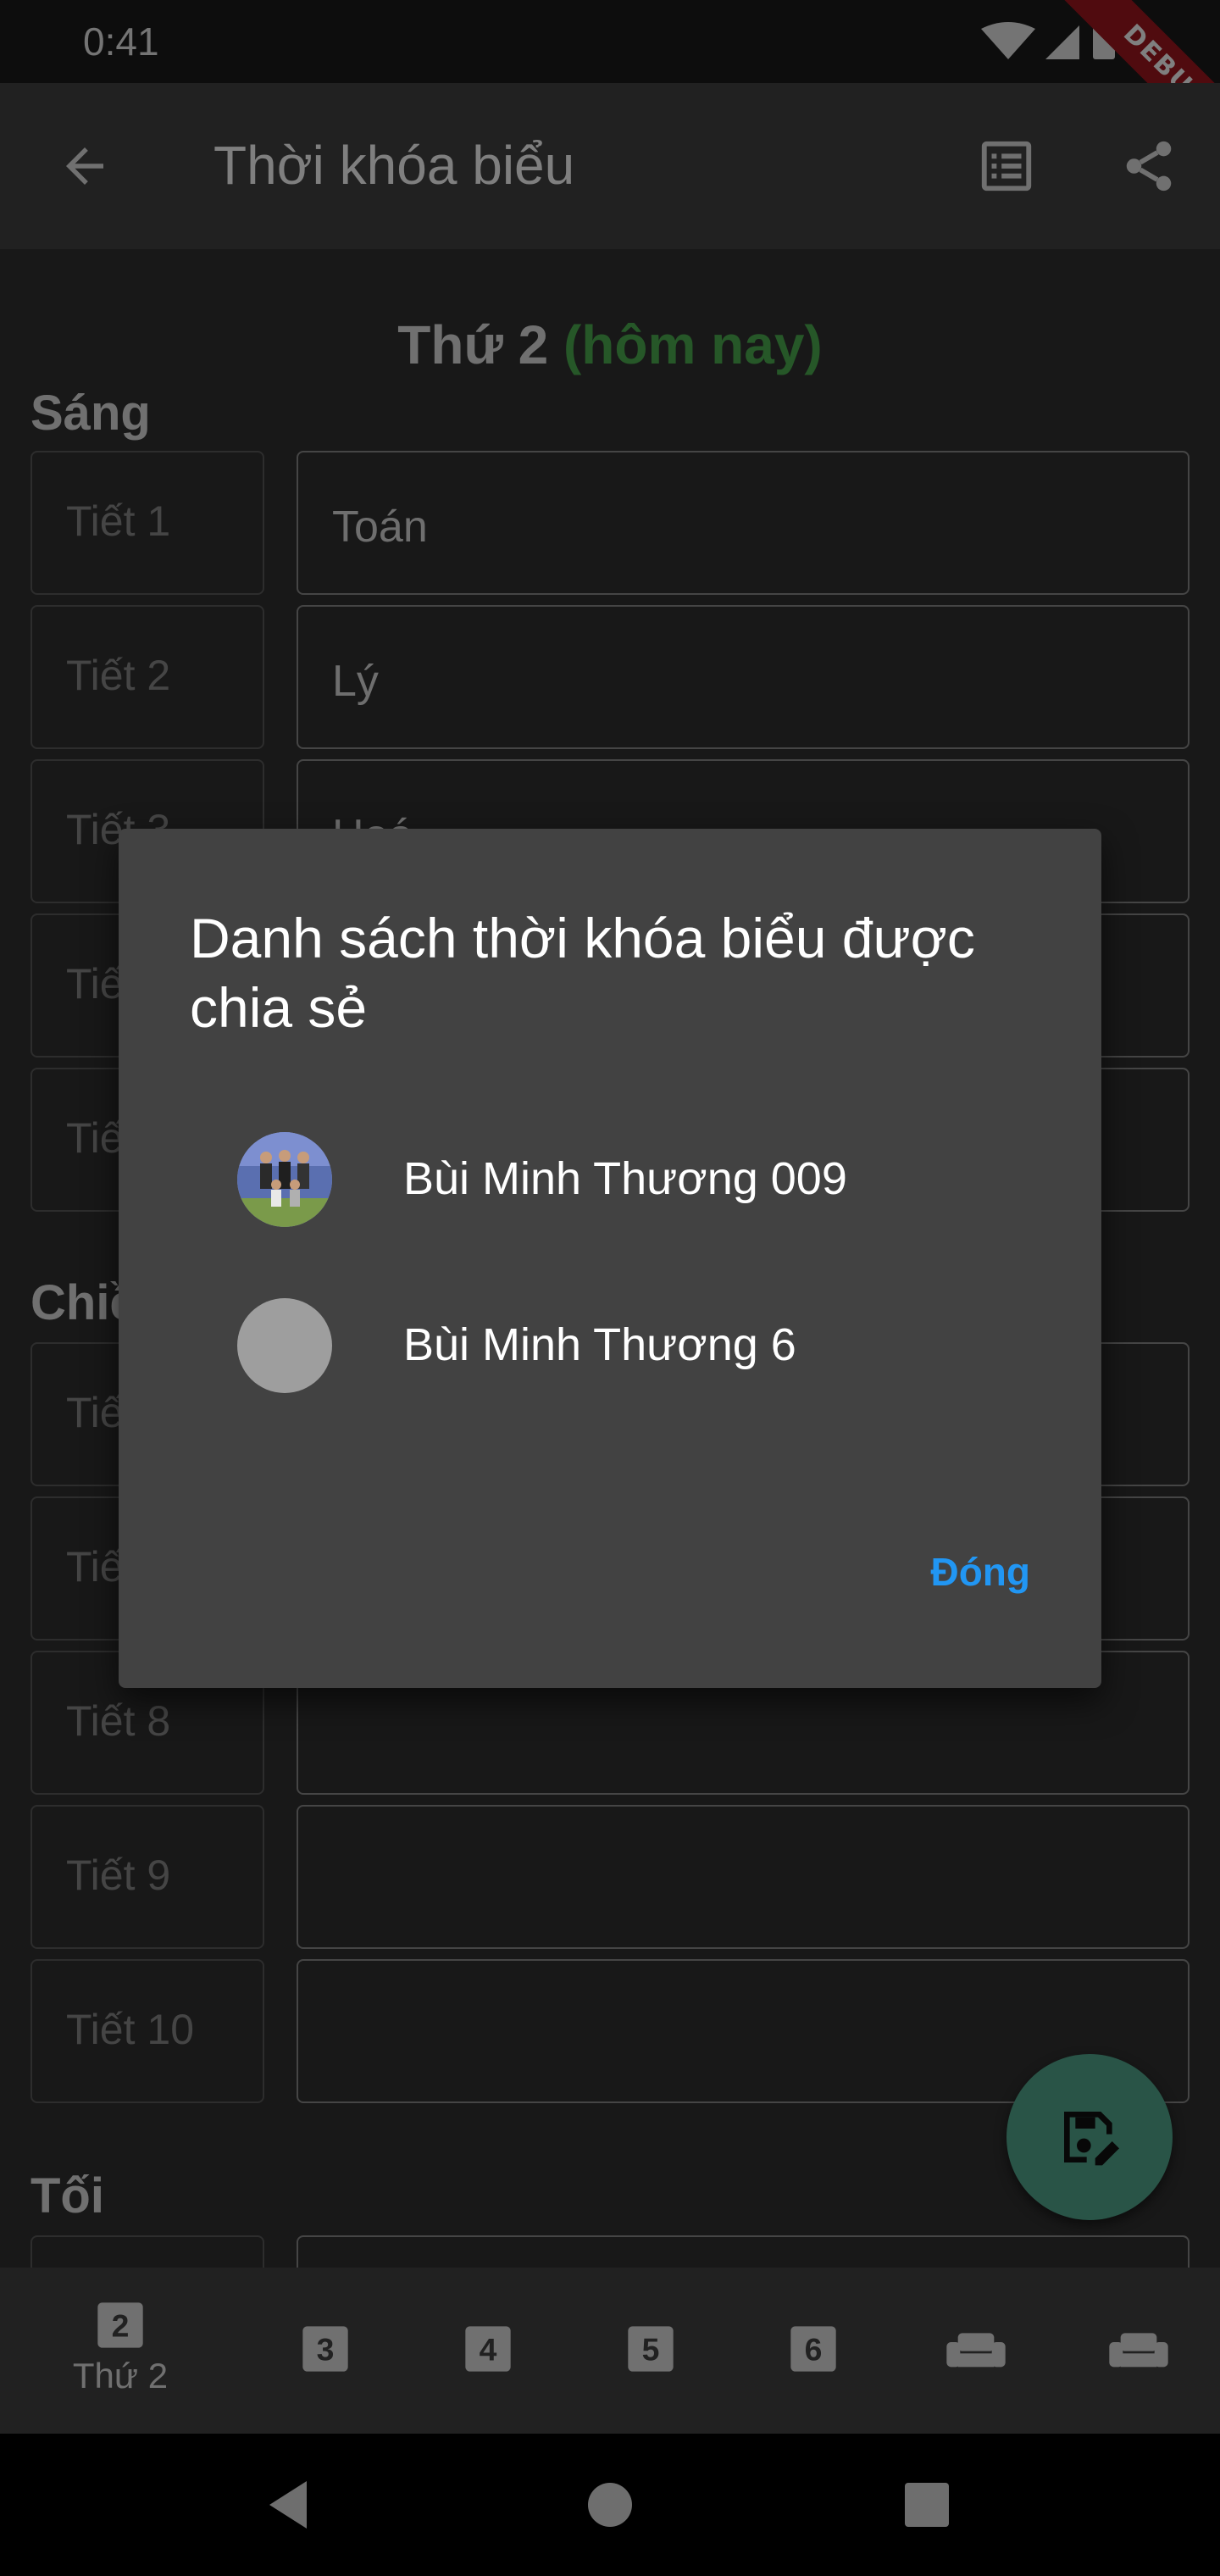 The image size is (1220, 2576). I want to click on shared-schedule-item: Bùi Minh Thương 009, so click(610, 1179).